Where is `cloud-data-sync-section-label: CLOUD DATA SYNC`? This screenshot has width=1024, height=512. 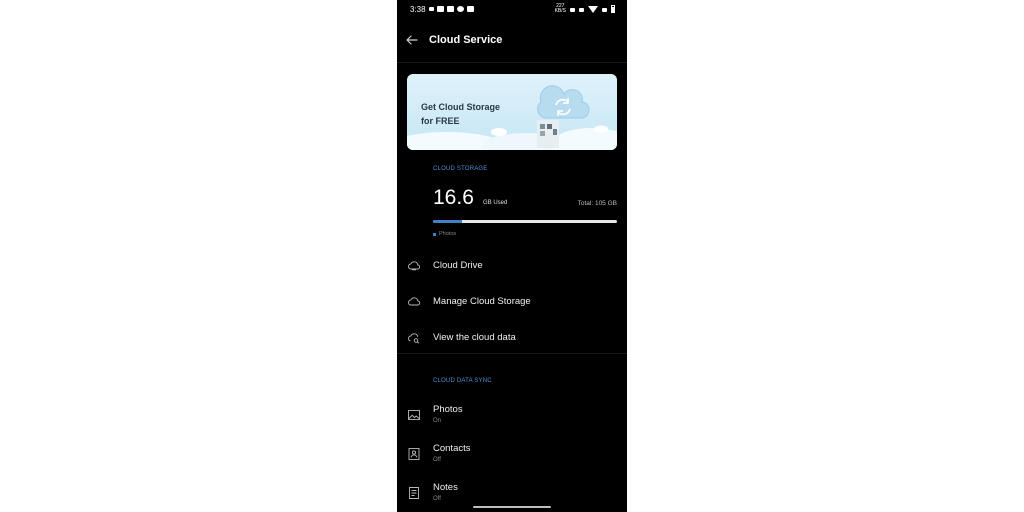 cloud-data-sync-section-label: CLOUD DATA SYNC is located at coordinates (462, 381).